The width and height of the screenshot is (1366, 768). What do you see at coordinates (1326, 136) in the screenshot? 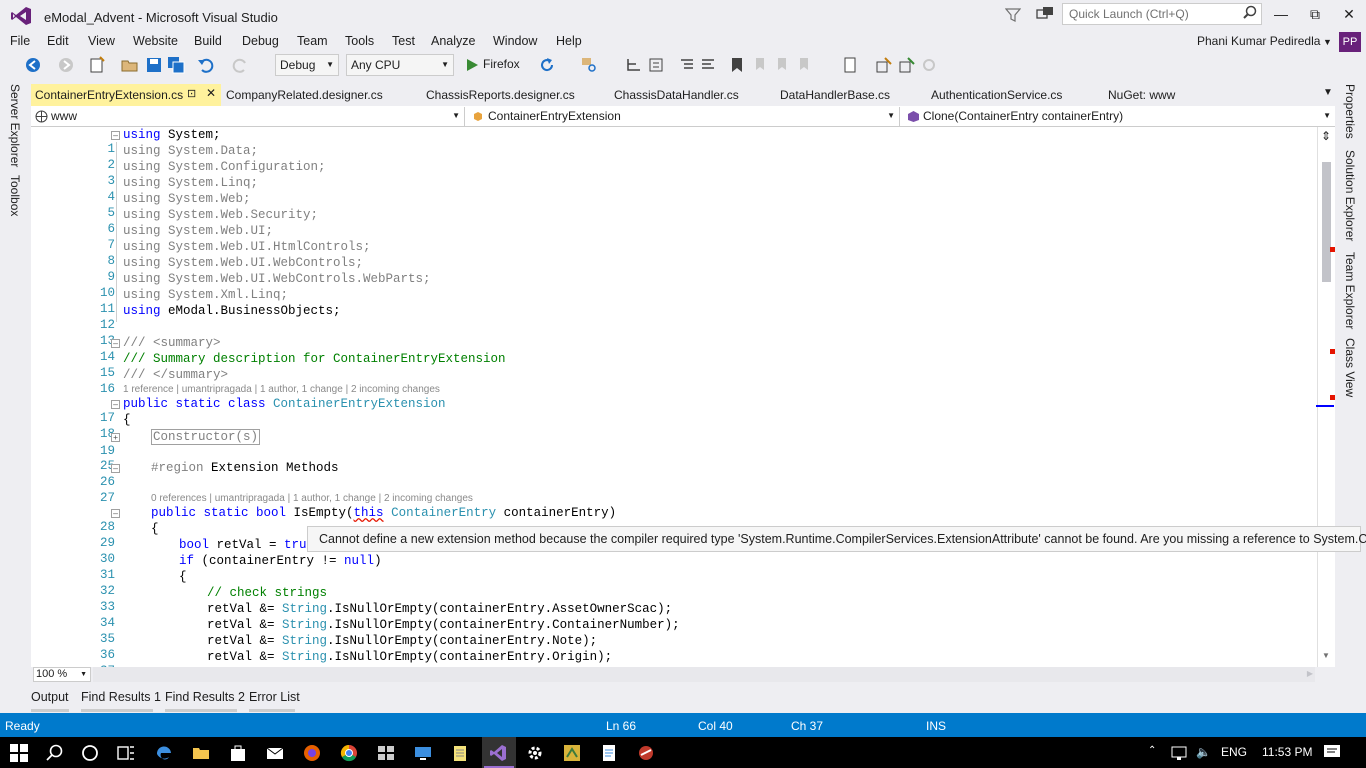
I see `split-window-icon: ⇕` at bounding box center [1326, 136].